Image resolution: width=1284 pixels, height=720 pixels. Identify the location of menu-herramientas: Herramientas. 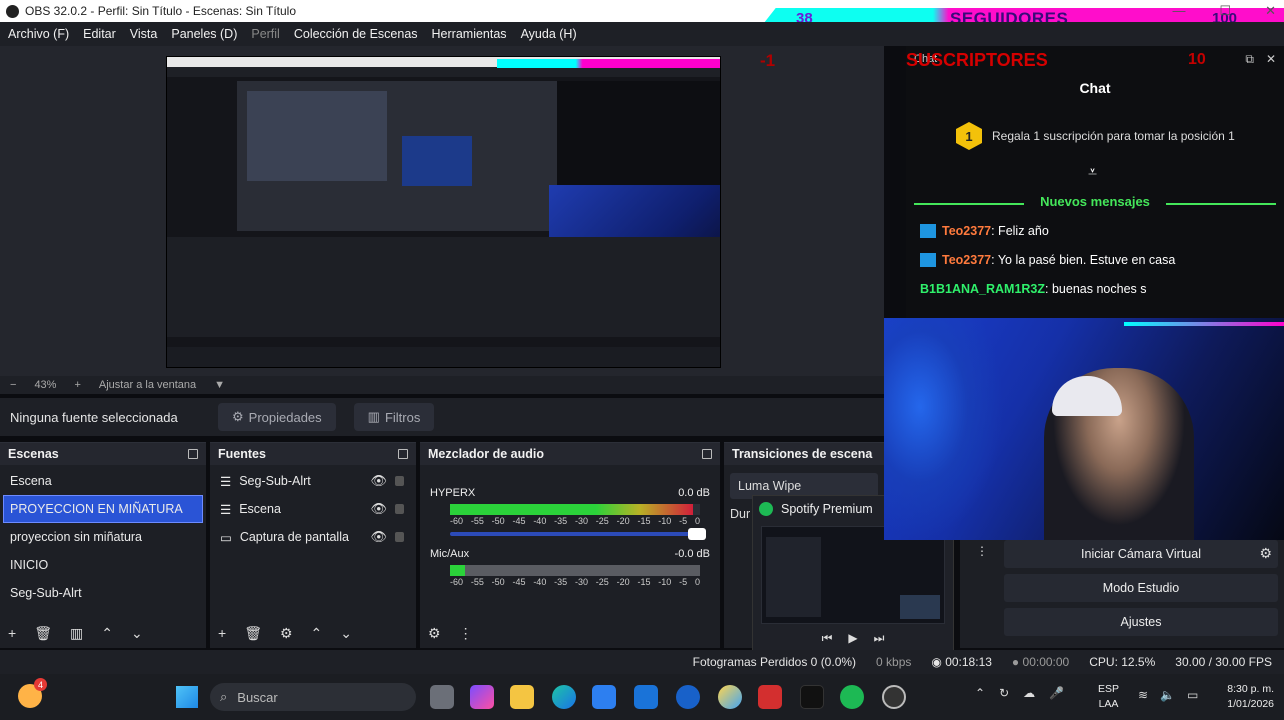
(469, 34).